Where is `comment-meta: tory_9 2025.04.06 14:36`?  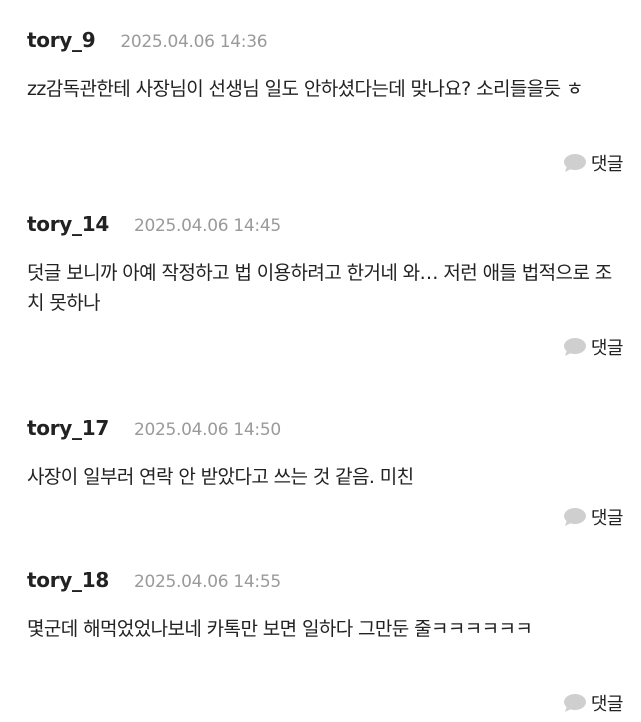
comment-meta: tory_9 2025.04.06 14:36 is located at coordinates (147, 41).